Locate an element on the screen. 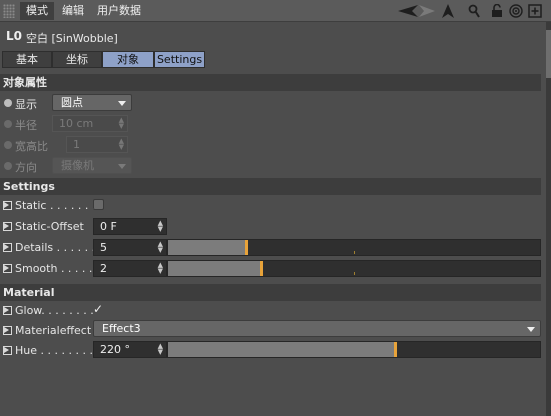  display-value: 圆点 is located at coordinates (72, 102).